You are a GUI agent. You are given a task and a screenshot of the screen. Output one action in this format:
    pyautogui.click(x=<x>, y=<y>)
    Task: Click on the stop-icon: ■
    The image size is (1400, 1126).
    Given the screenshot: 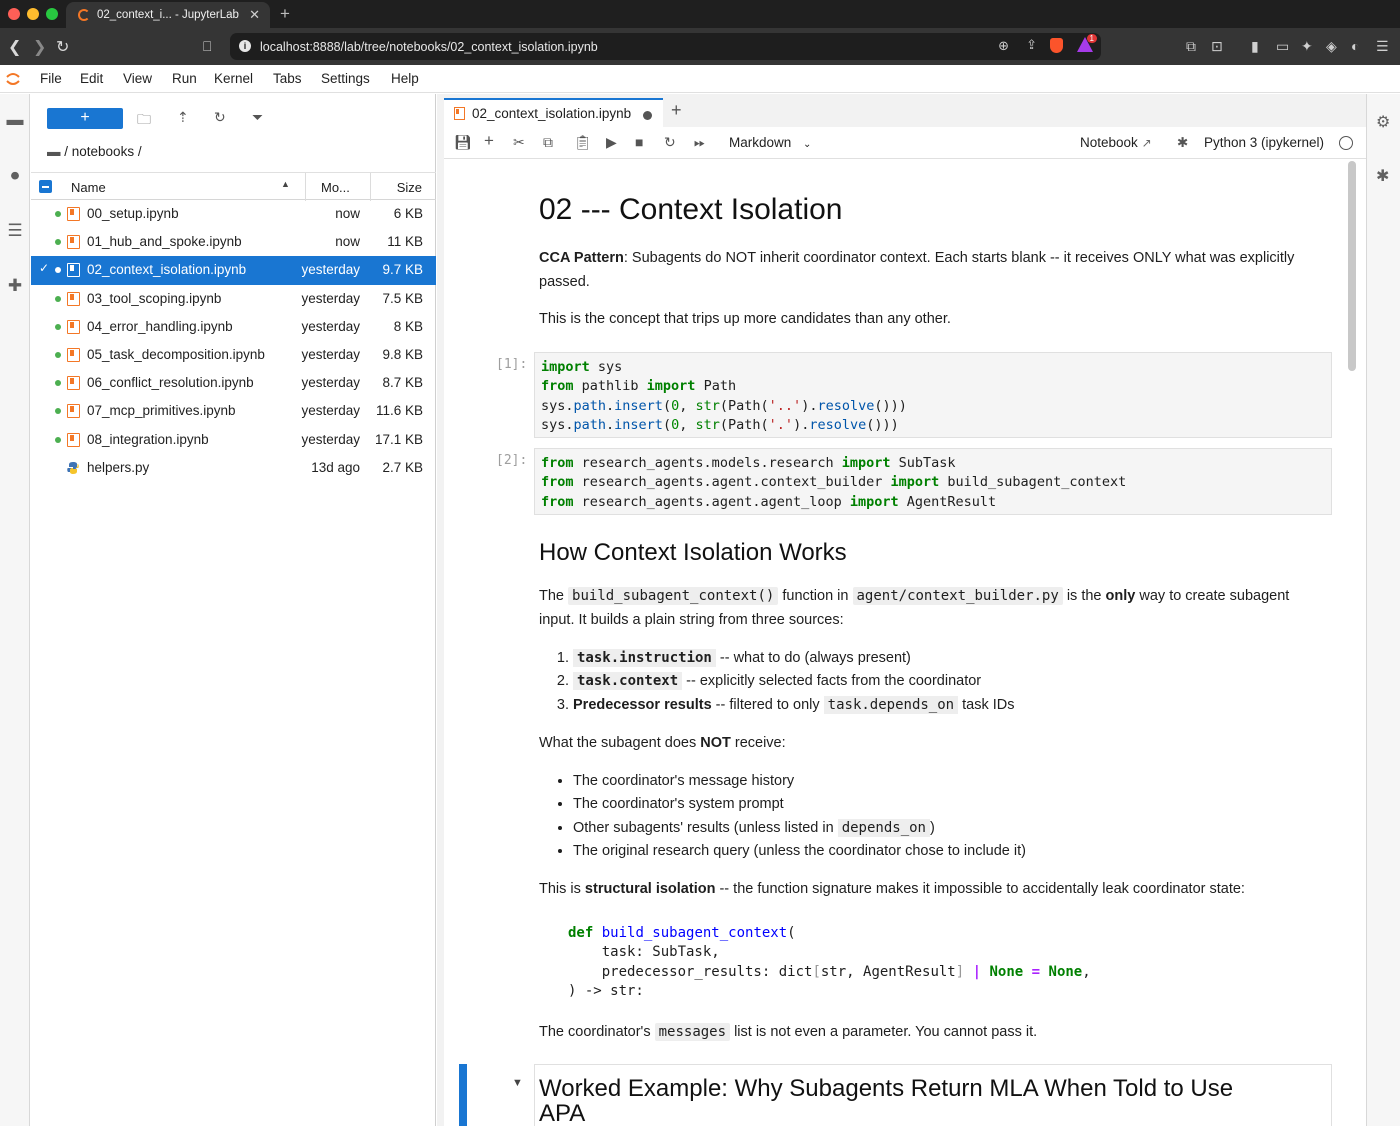 What is the action you would take?
    pyautogui.click(x=639, y=142)
    